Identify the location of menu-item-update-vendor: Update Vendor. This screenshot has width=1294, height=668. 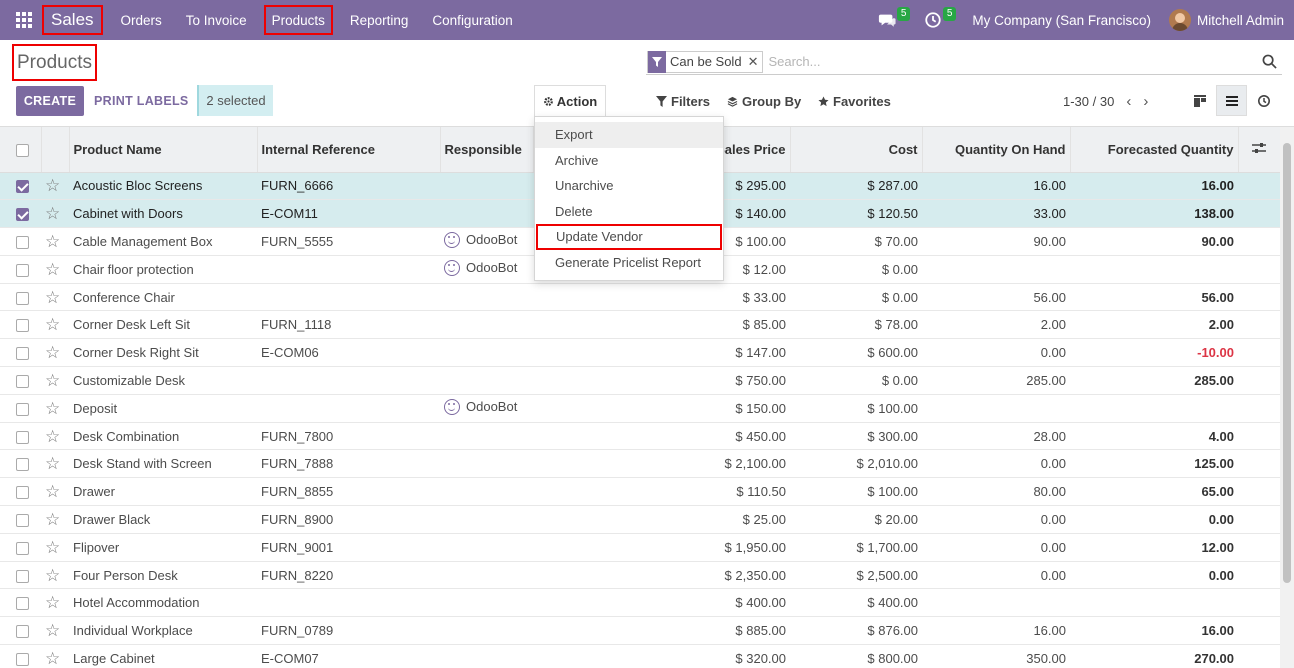
(629, 237).